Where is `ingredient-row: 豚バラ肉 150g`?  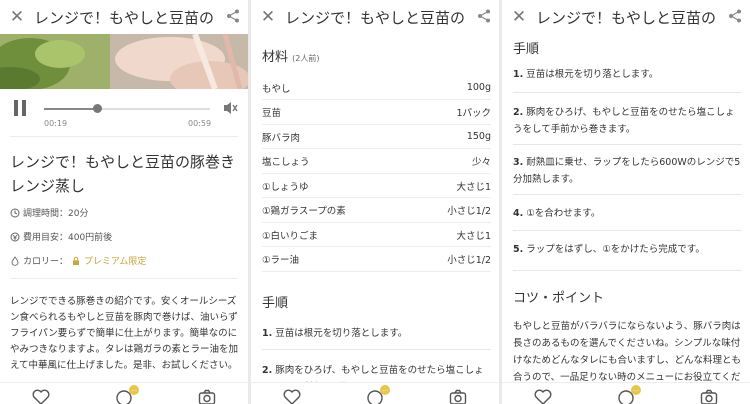
ingredient-row: 豚バラ肉 150g is located at coordinates (376, 137).